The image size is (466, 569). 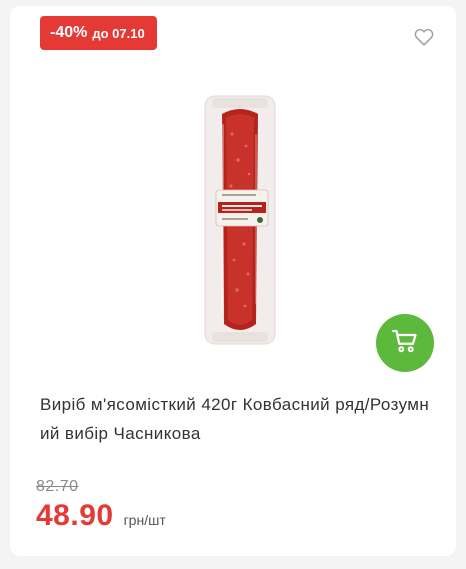 What do you see at coordinates (424, 37) in the screenshot?
I see `heart-icon` at bounding box center [424, 37].